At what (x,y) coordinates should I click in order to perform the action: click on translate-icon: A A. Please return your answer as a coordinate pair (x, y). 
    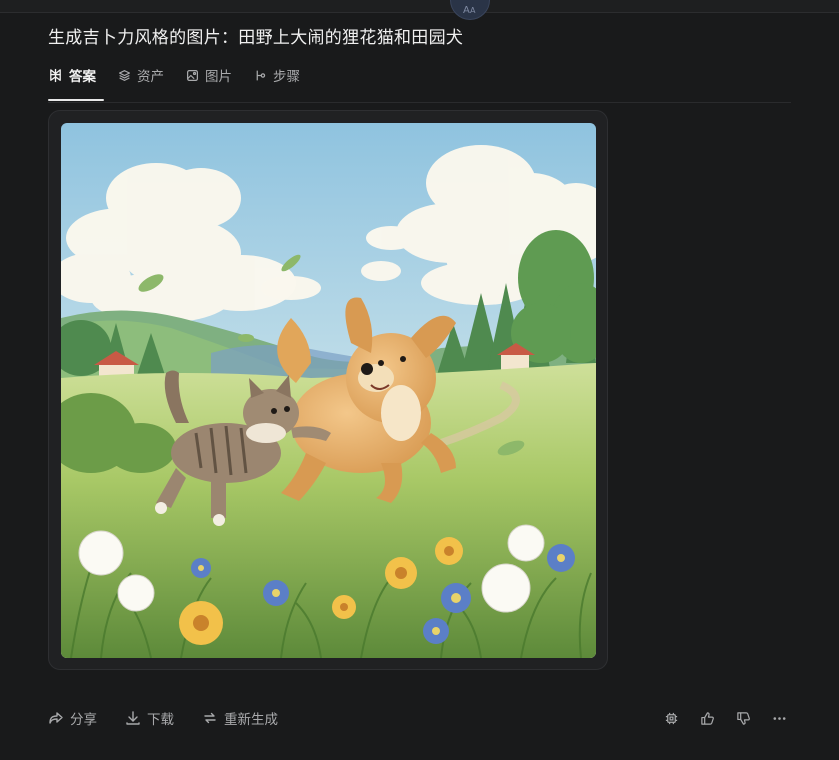
    Looking at the image, I should click on (469, 10).